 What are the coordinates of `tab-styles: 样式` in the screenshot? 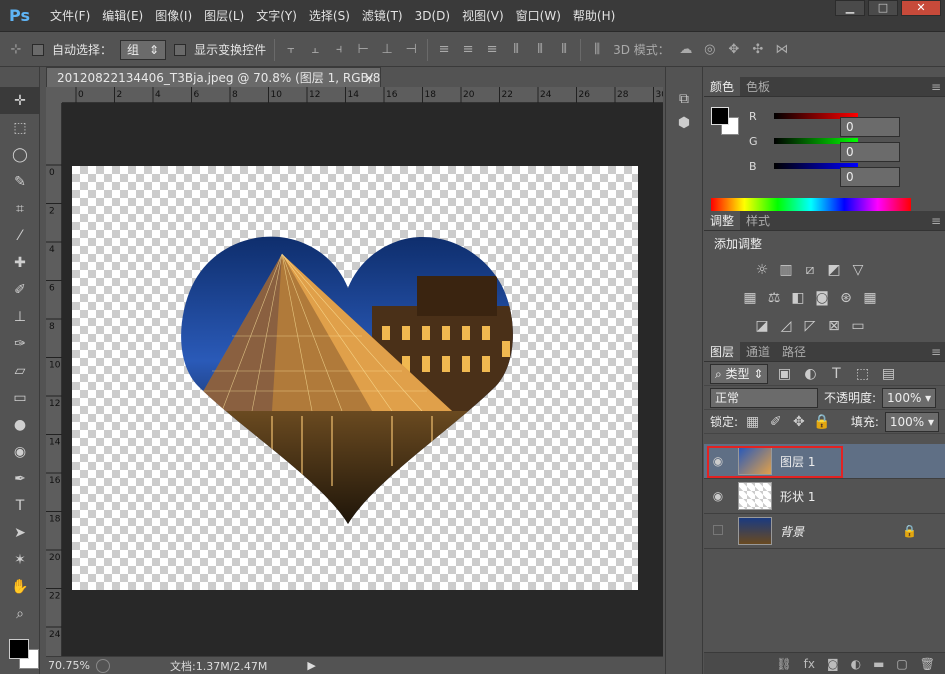 It's located at (758, 220).